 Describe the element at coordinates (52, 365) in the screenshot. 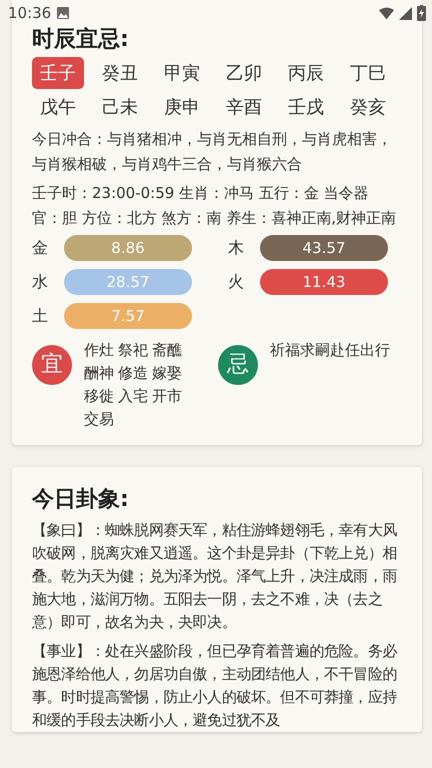

I see `advice-badge: 宜` at that location.